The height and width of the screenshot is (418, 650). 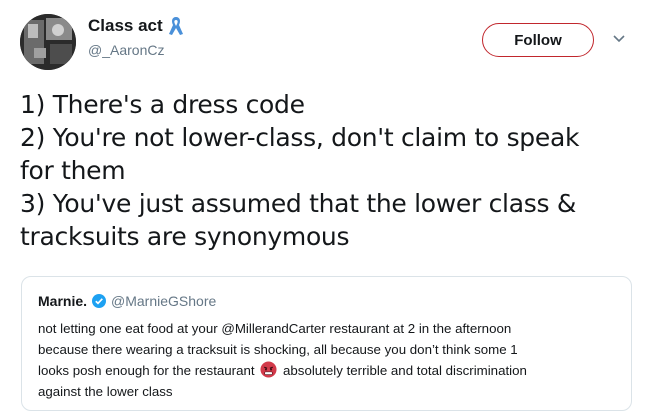 What do you see at coordinates (105, 391) in the screenshot?
I see `quoted-text-line: against the lower class` at bounding box center [105, 391].